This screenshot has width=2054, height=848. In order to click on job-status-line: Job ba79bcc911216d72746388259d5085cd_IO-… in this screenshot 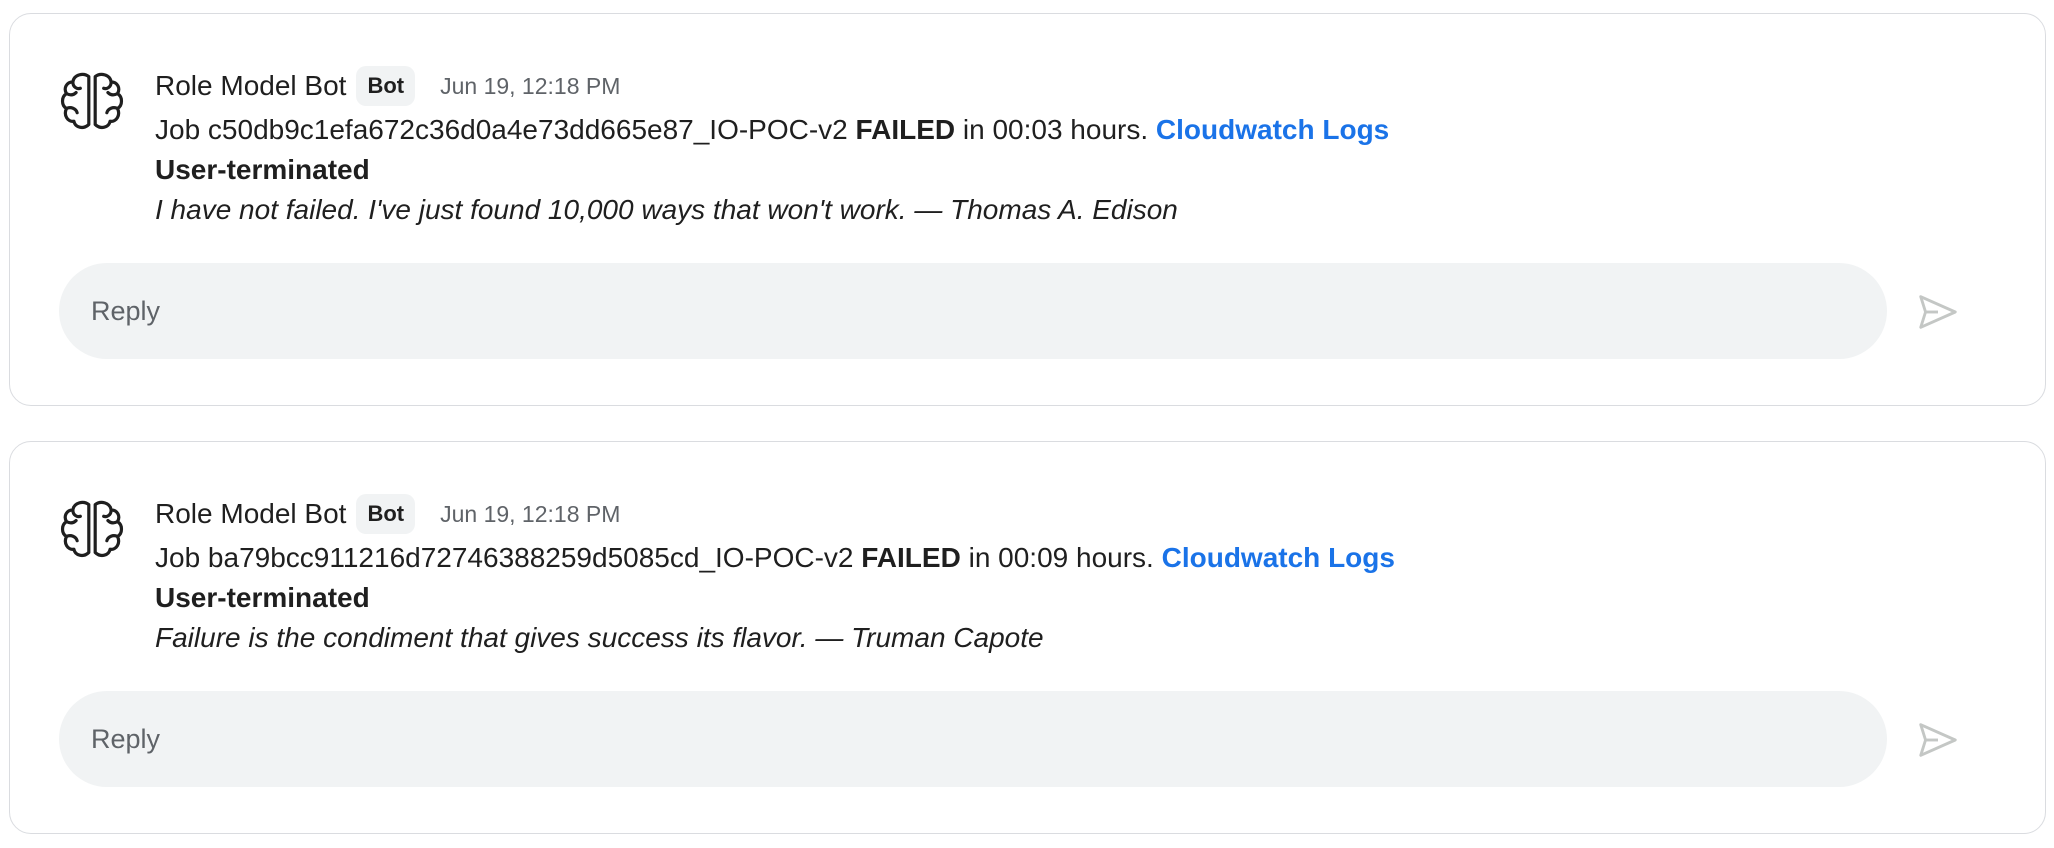, I will do `click(1000, 558)`.